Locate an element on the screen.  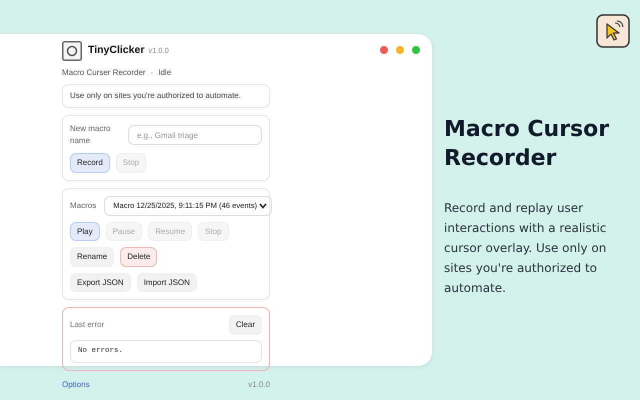
promo-description: Record and replay user interactions with a realistic cursor overlay. Use only on sites you're authorized to automate. is located at coordinates (526, 248).